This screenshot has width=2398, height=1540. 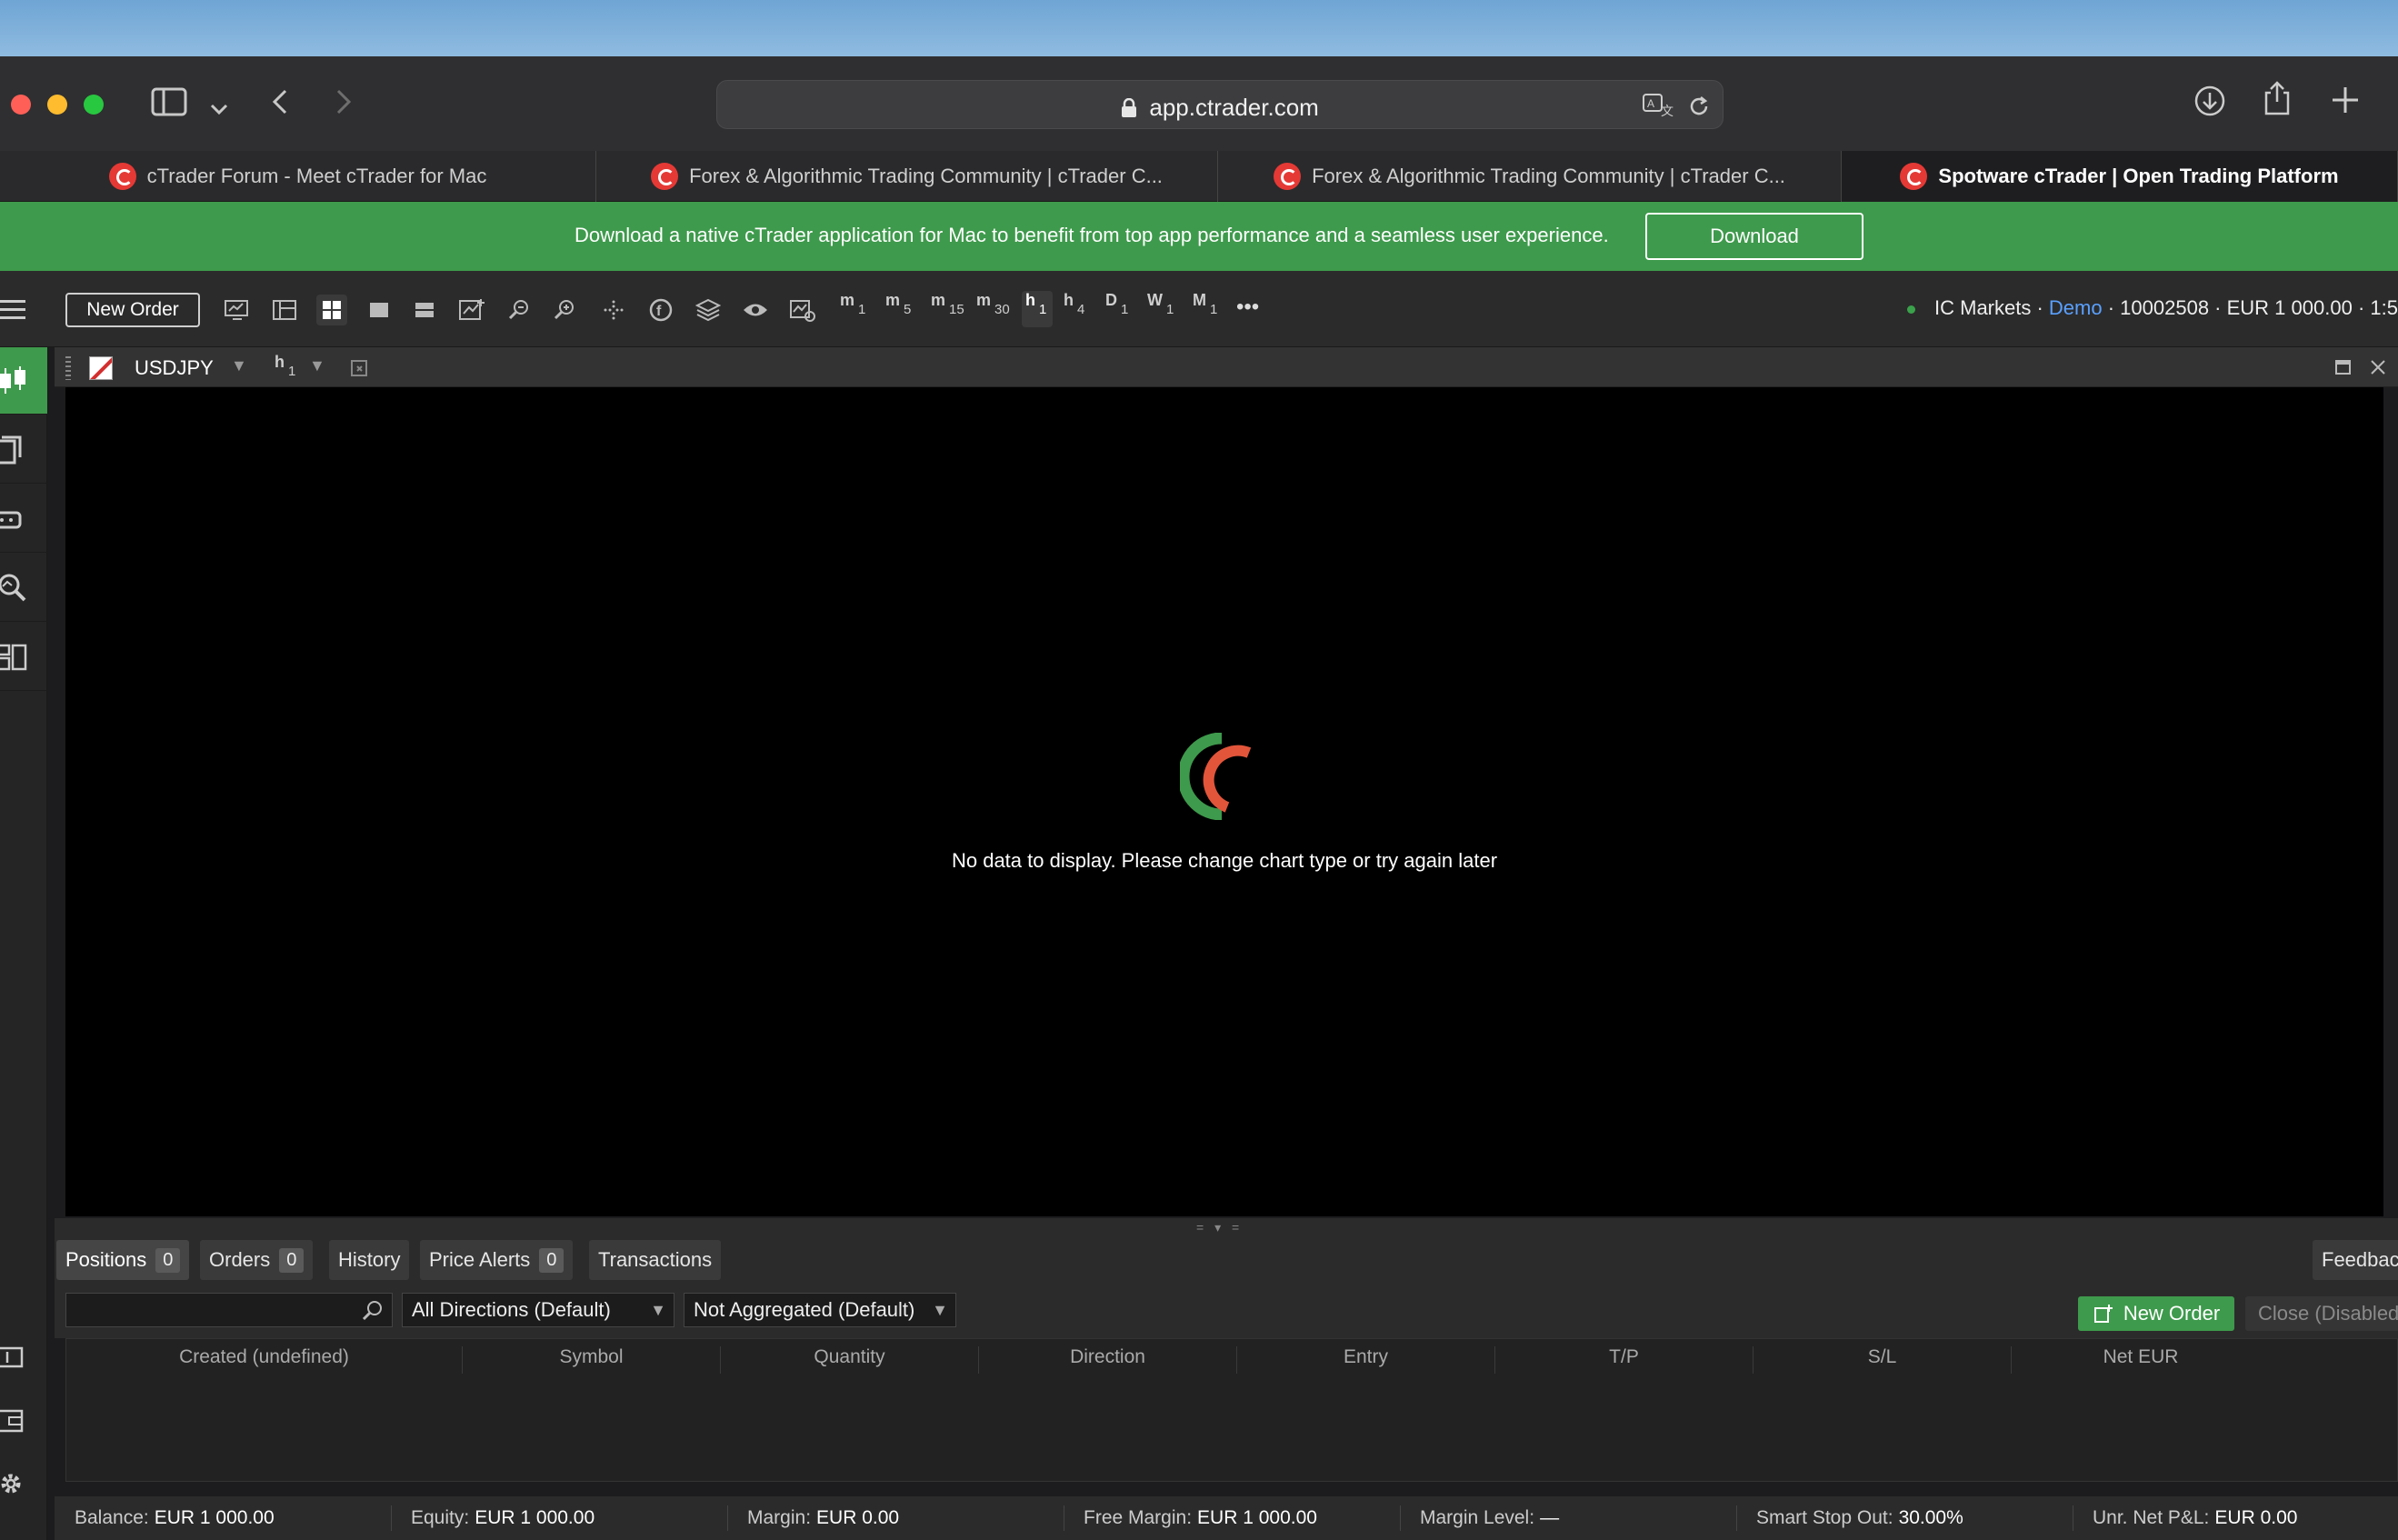 What do you see at coordinates (1079, 309) in the screenshot?
I see `timeframe-h4: h4` at bounding box center [1079, 309].